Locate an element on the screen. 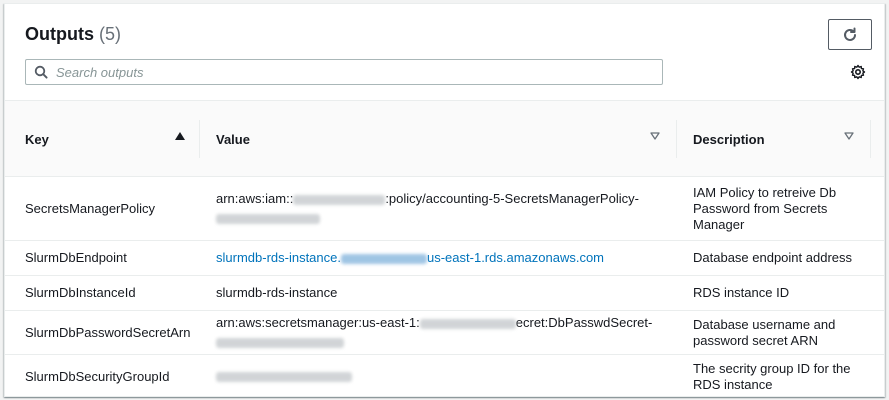  gear-icon is located at coordinates (858, 72).